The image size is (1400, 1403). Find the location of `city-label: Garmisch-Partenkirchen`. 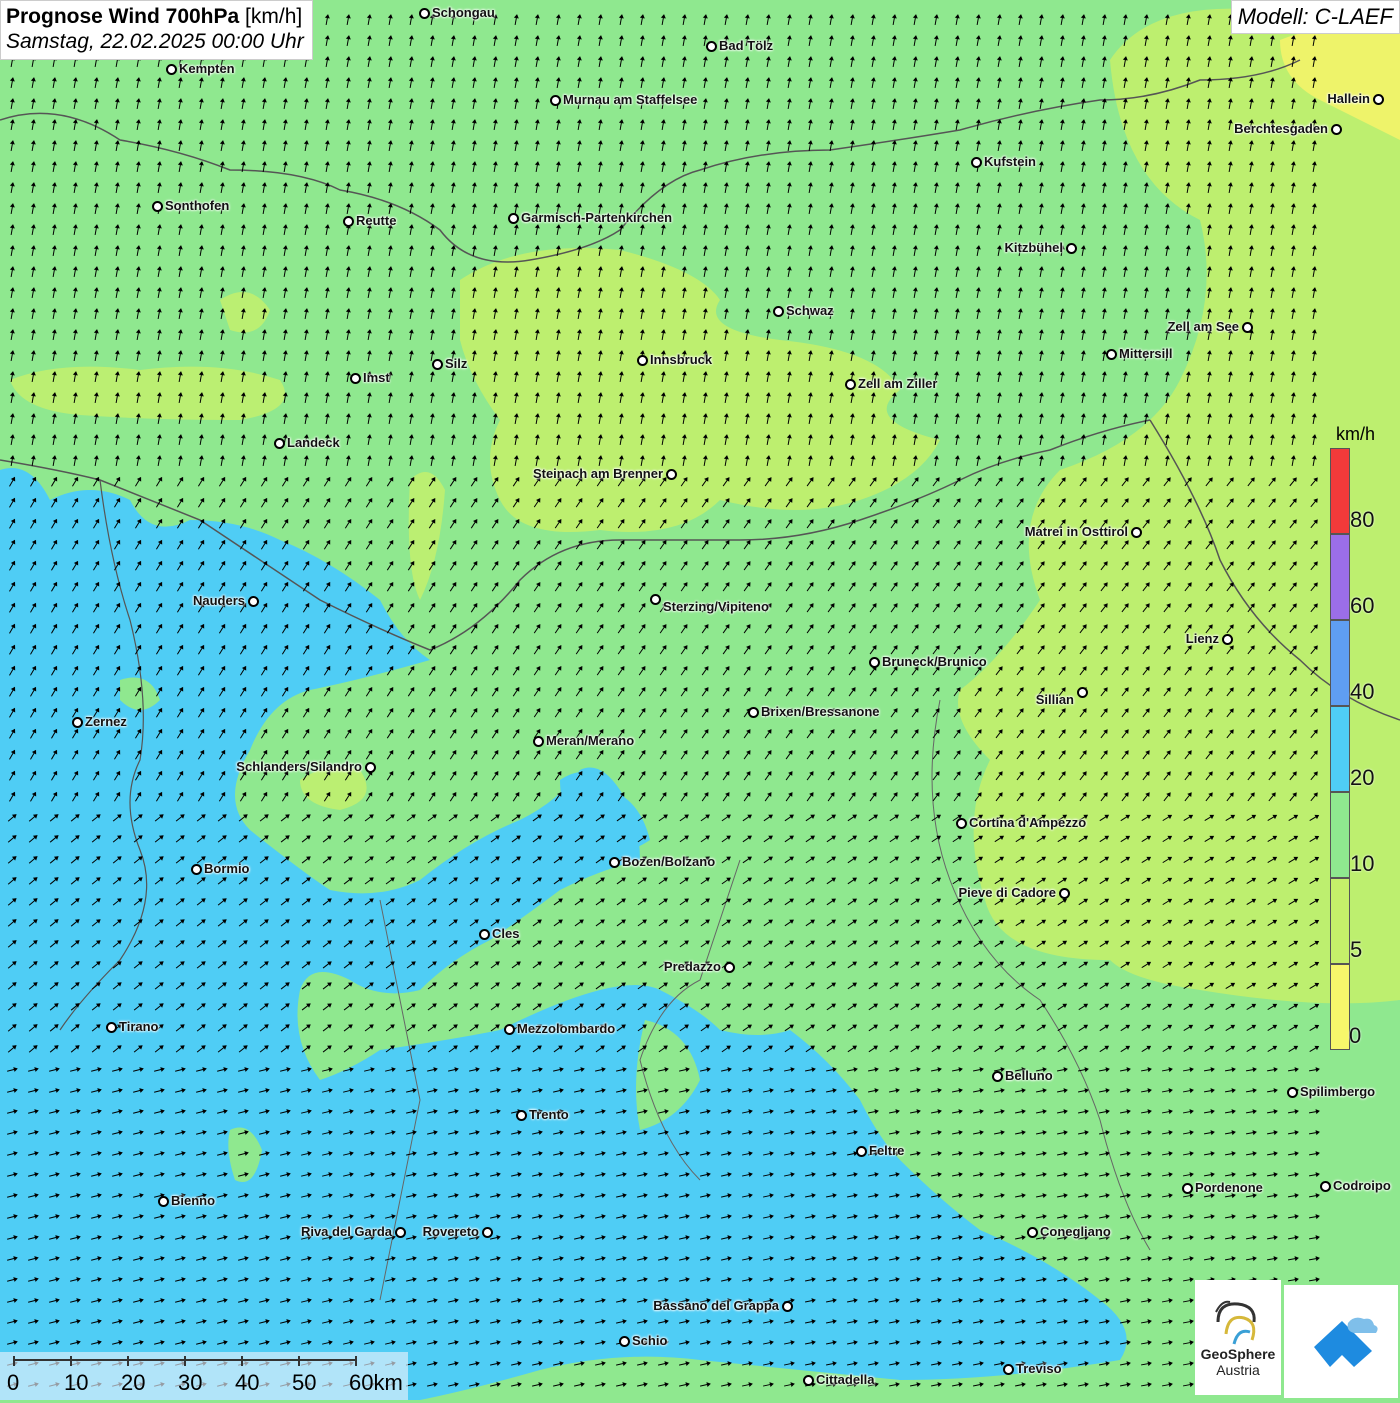

city-label: Garmisch-Partenkirchen is located at coordinates (596, 217).